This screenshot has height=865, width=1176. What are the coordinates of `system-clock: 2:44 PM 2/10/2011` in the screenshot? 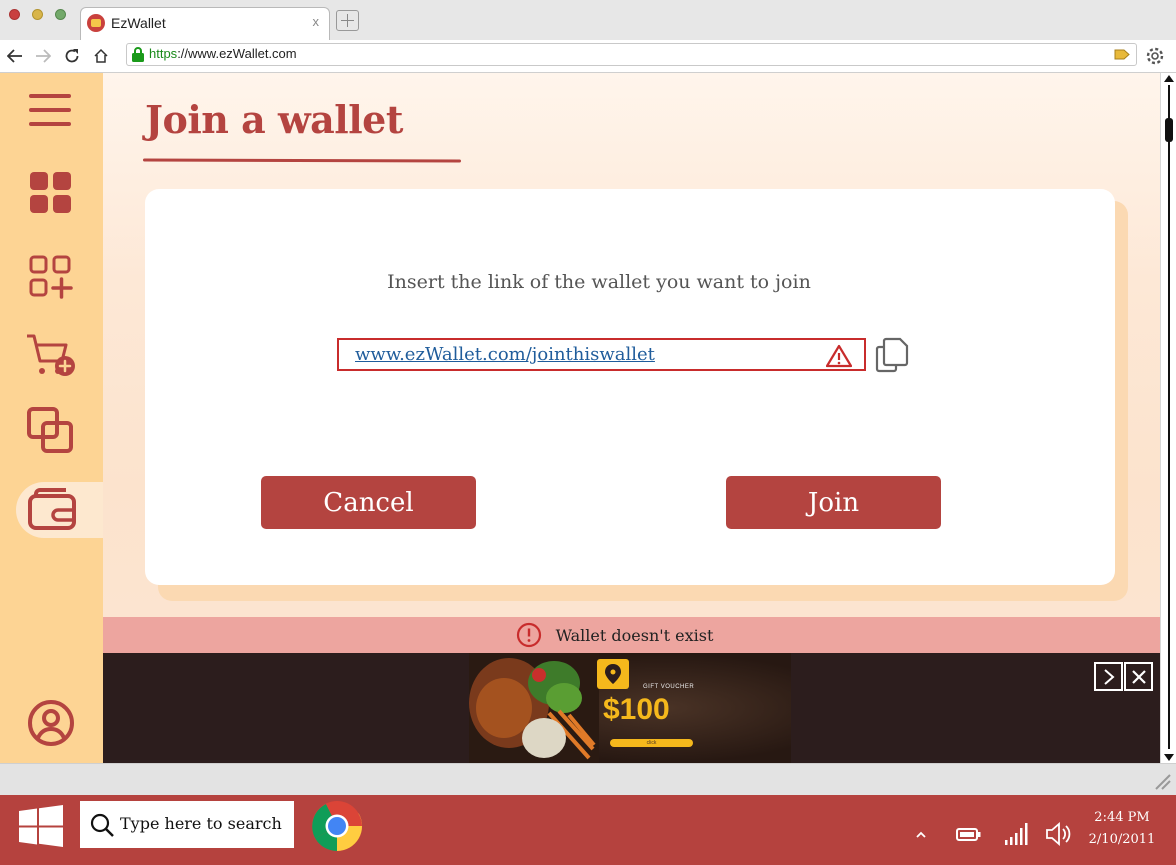 It's located at (1122, 829).